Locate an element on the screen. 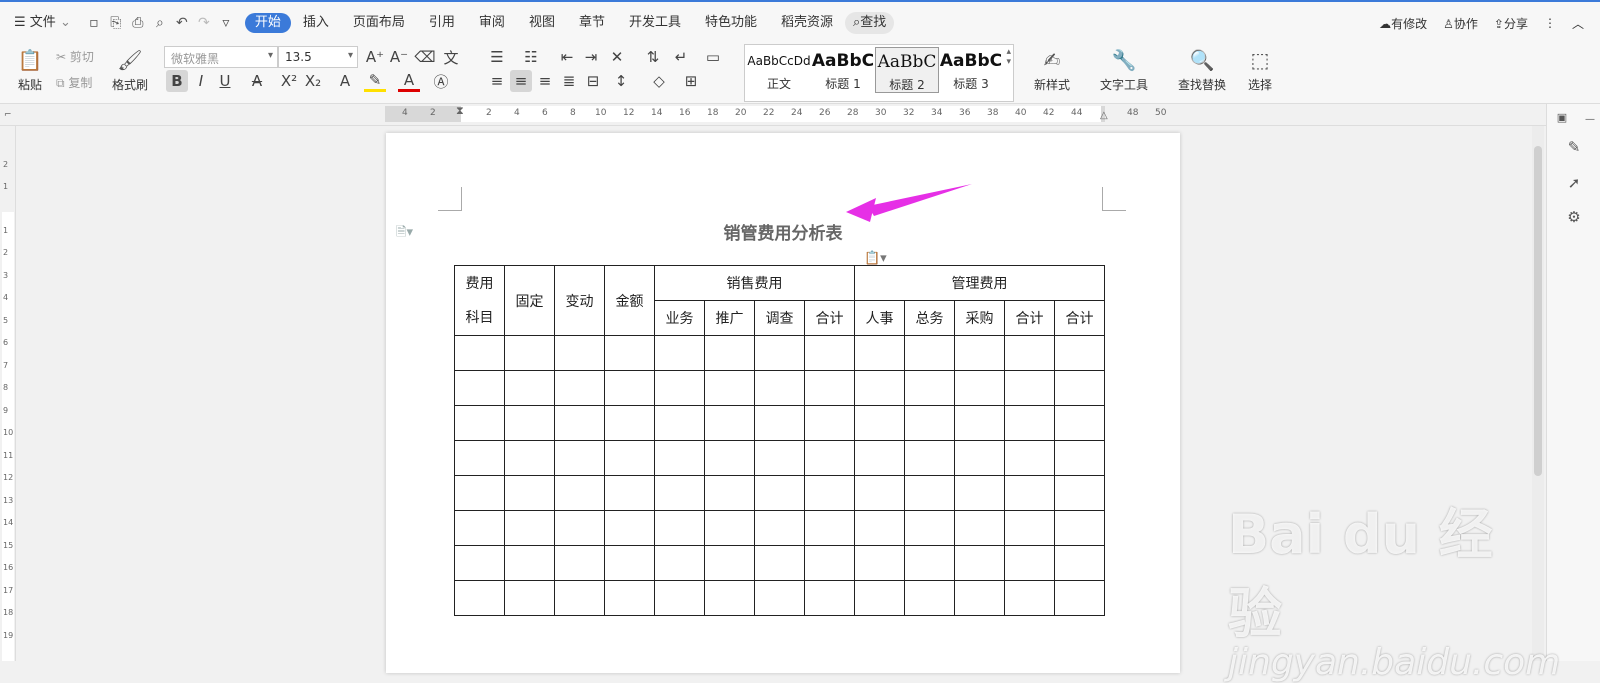 This screenshot has width=1600, height=683. header-cell-sales-expense: 销售费用 is located at coordinates (754, 283).